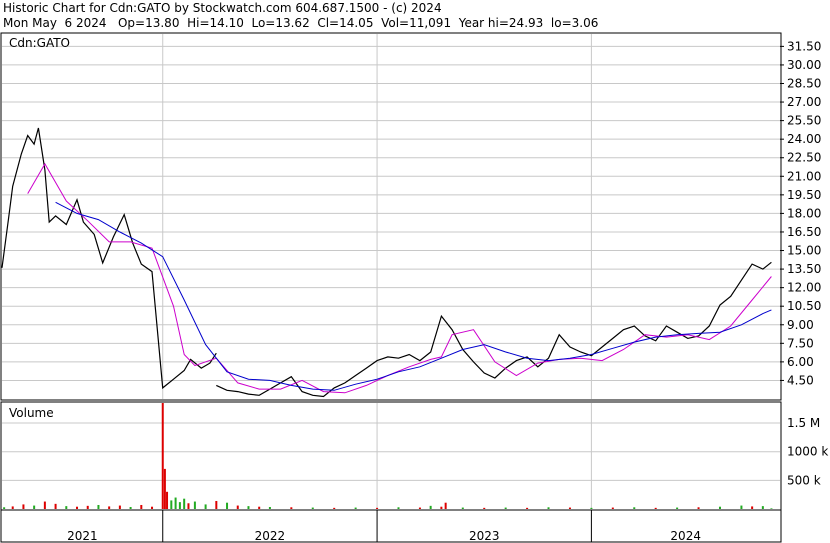  I want to click on price-tick-label: 6.00, so click(800, 362).